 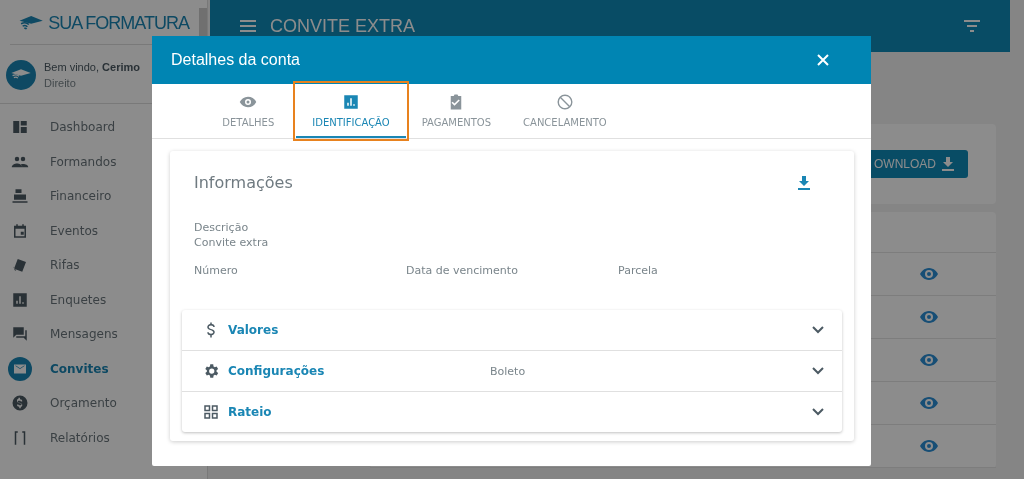 What do you see at coordinates (638, 270) in the screenshot?
I see `field-label: Parcela` at bounding box center [638, 270].